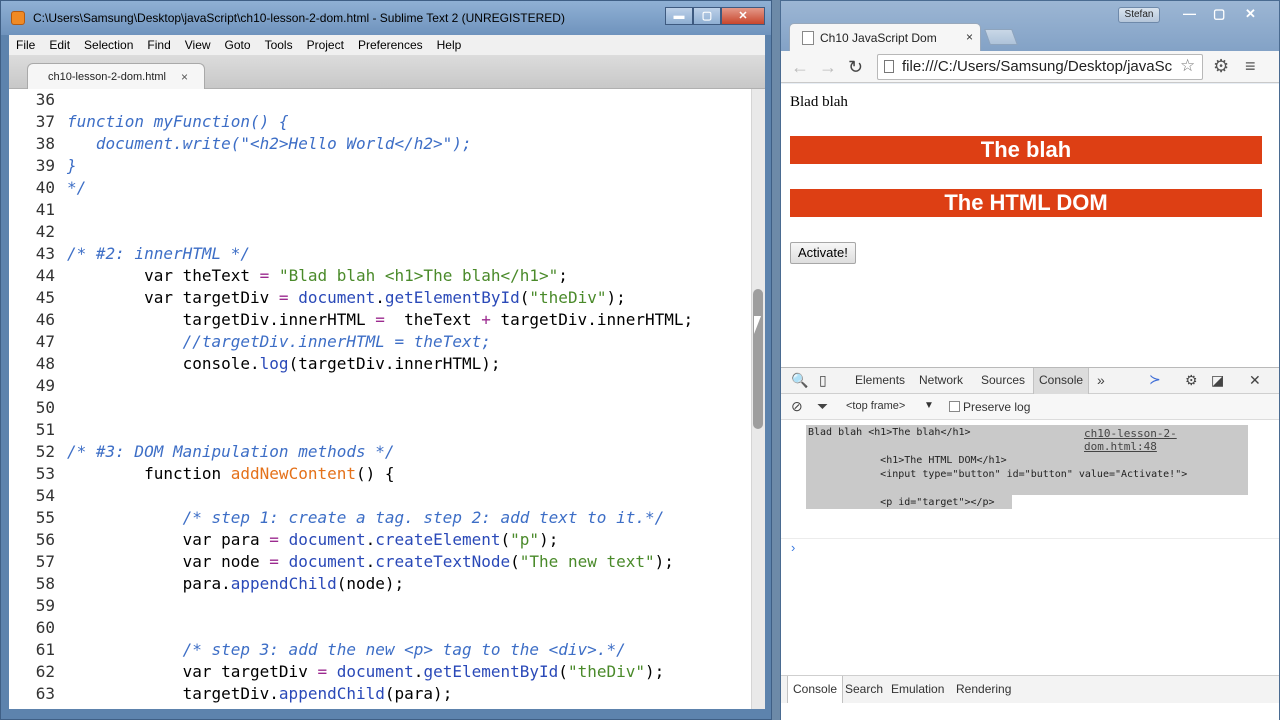 The image size is (1280, 720). Describe the element at coordinates (245, 539) in the screenshot. I see `code-token: para` at that location.